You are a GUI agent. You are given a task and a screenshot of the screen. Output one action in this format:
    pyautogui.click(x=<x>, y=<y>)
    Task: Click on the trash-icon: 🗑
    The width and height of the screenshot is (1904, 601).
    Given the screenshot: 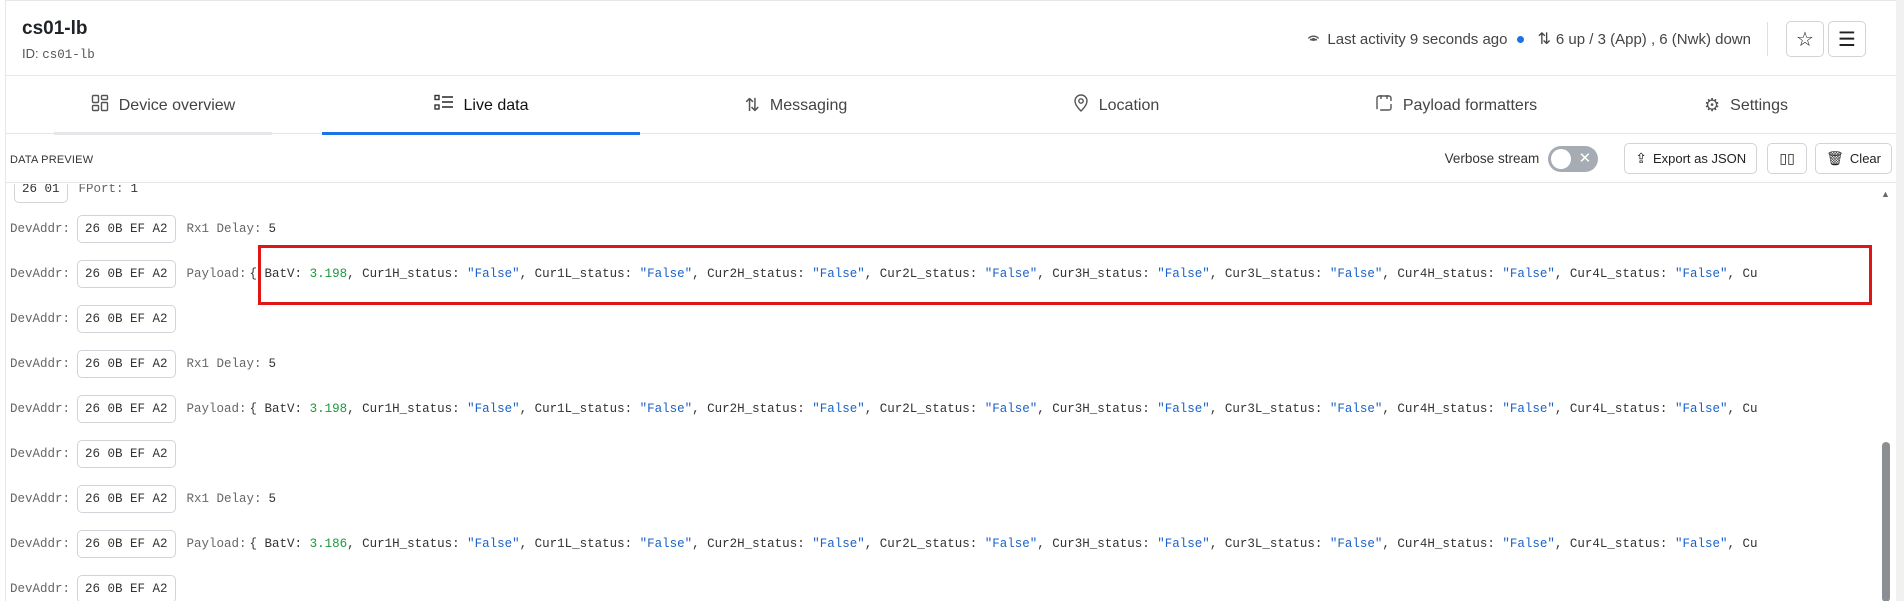 What is the action you would take?
    pyautogui.click(x=1835, y=158)
    